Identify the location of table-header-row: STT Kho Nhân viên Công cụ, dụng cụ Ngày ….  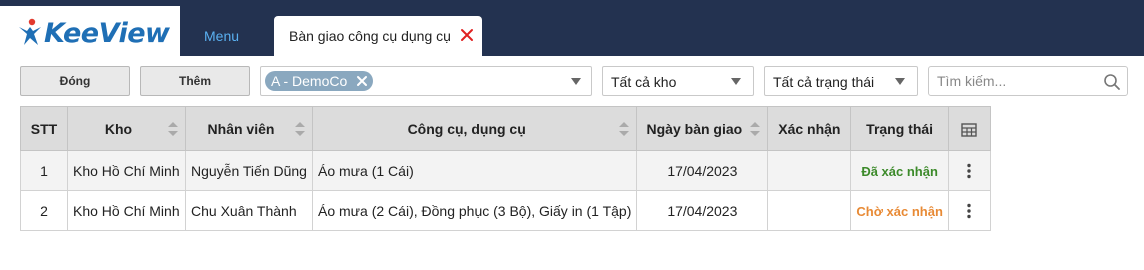
(505, 128).